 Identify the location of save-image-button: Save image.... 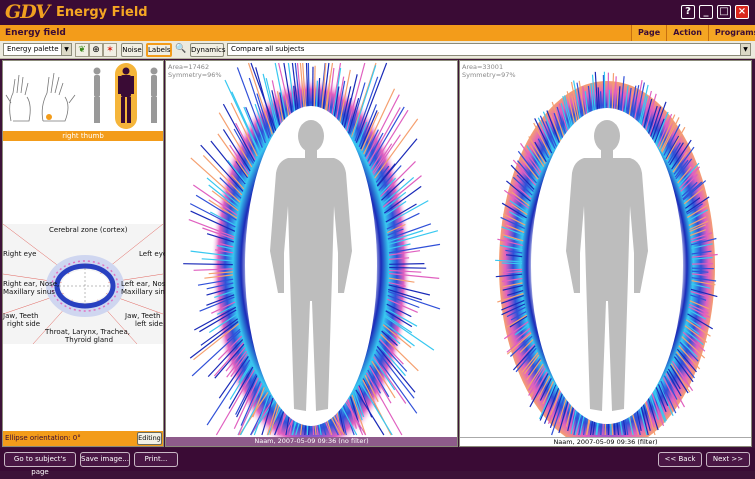
(105, 459).